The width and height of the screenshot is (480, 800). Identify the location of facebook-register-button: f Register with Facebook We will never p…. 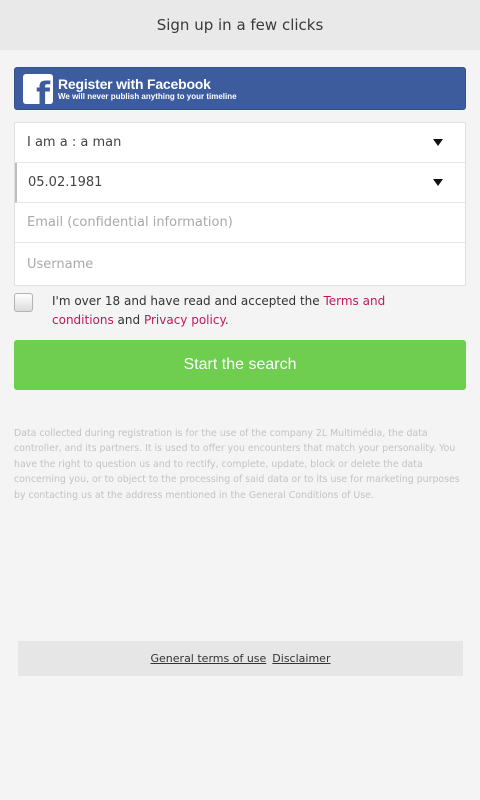
(240, 88).